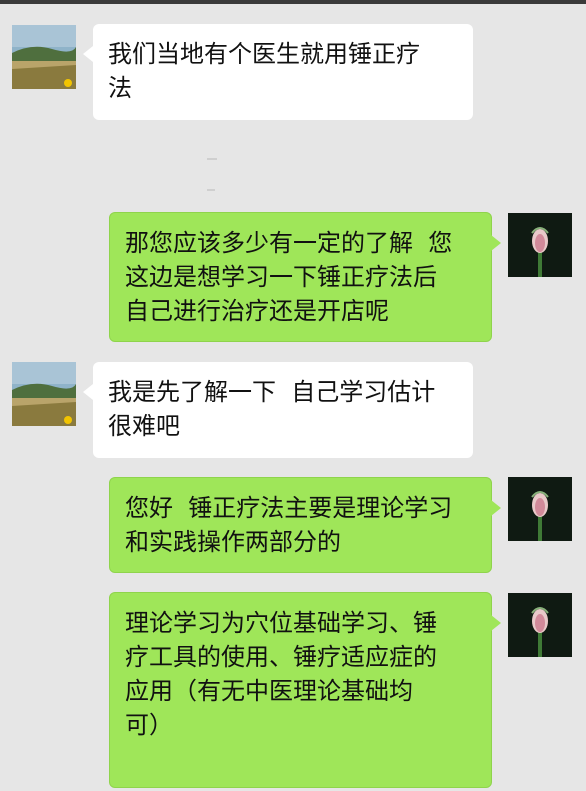 The image size is (586, 791). I want to click on message-bubble: 那您应该多少有一定的了解 您 这边是想学习一下锤正疗法后 自己进行治疗还是开店呢, so click(305, 277).